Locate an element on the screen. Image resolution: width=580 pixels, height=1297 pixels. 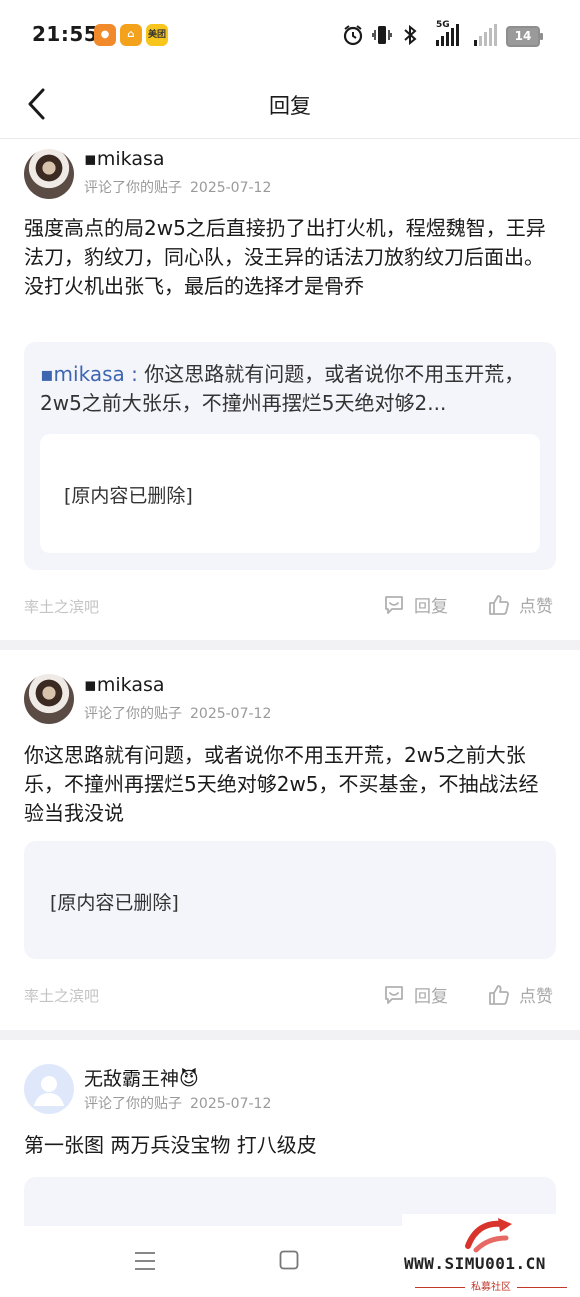
signal-strength-2-icon is located at coordinates (485, 35).